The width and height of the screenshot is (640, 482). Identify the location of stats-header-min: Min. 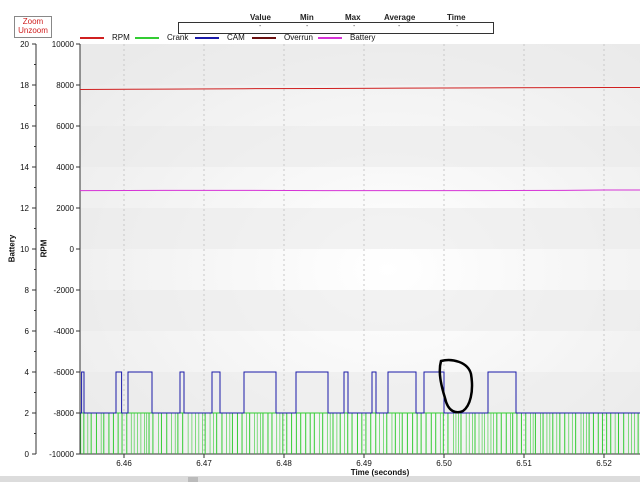
(307, 17).